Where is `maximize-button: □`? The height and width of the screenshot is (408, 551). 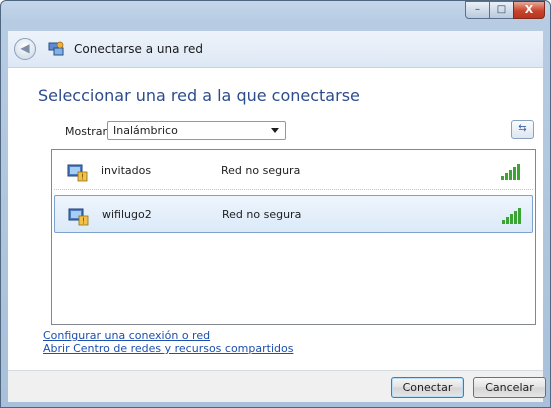
maximize-button: □ is located at coordinates (501, 10).